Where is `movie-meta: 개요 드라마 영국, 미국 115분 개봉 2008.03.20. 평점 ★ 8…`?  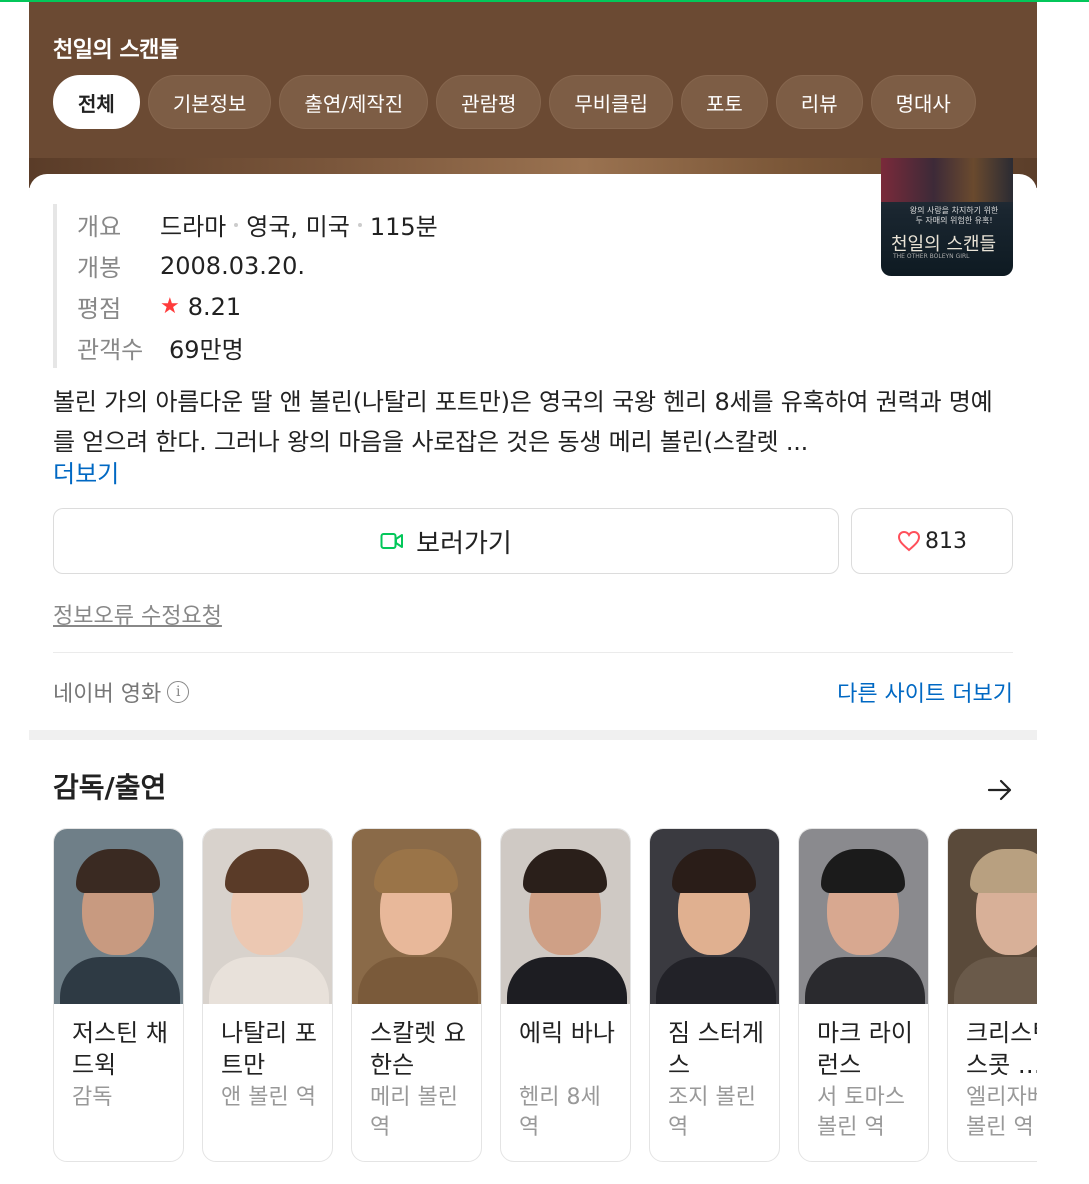 movie-meta: 개요 드라마 영국, 미국 115분 개봉 2008.03.20. 평점 ★ 8… is located at coordinates (245, 286).